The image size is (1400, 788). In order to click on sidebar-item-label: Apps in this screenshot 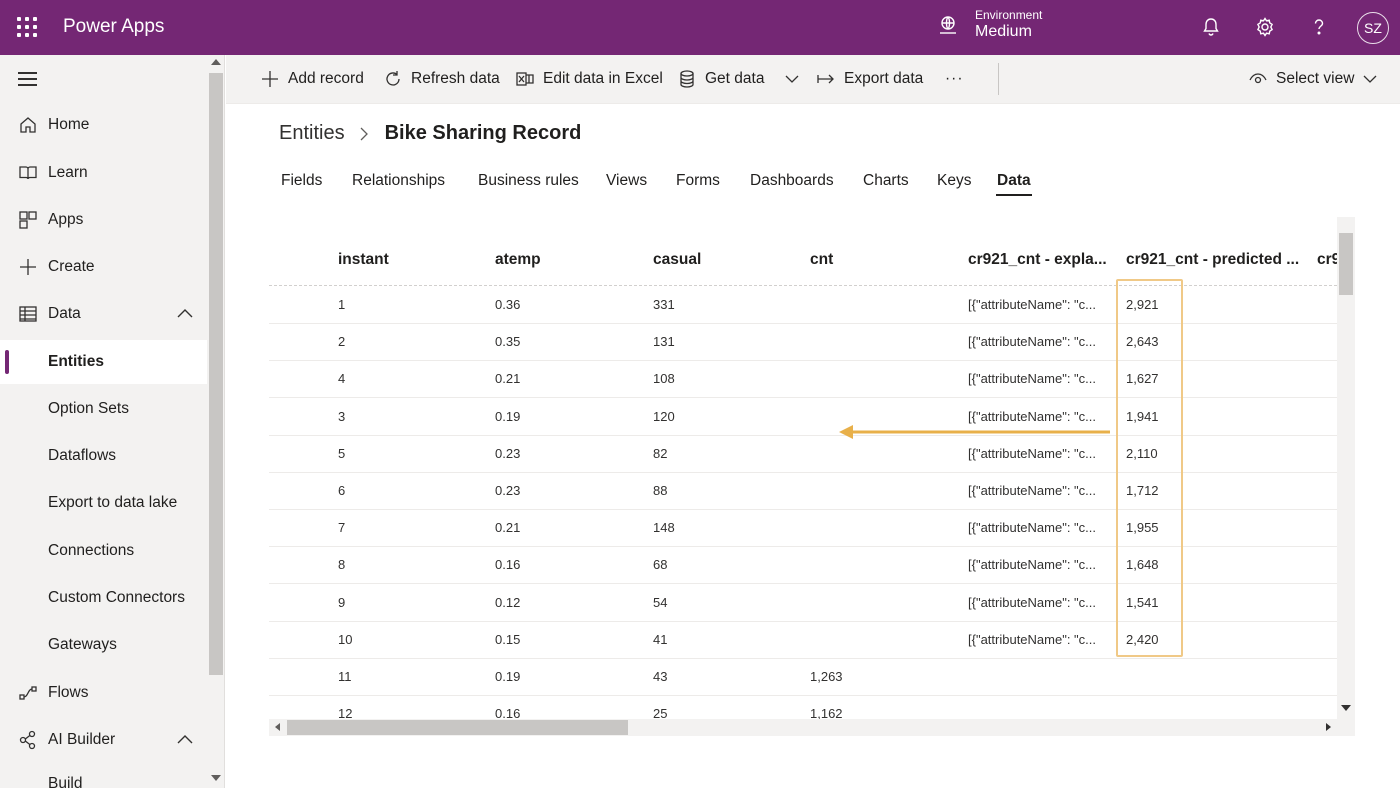, I will do `click(66, 219)`.